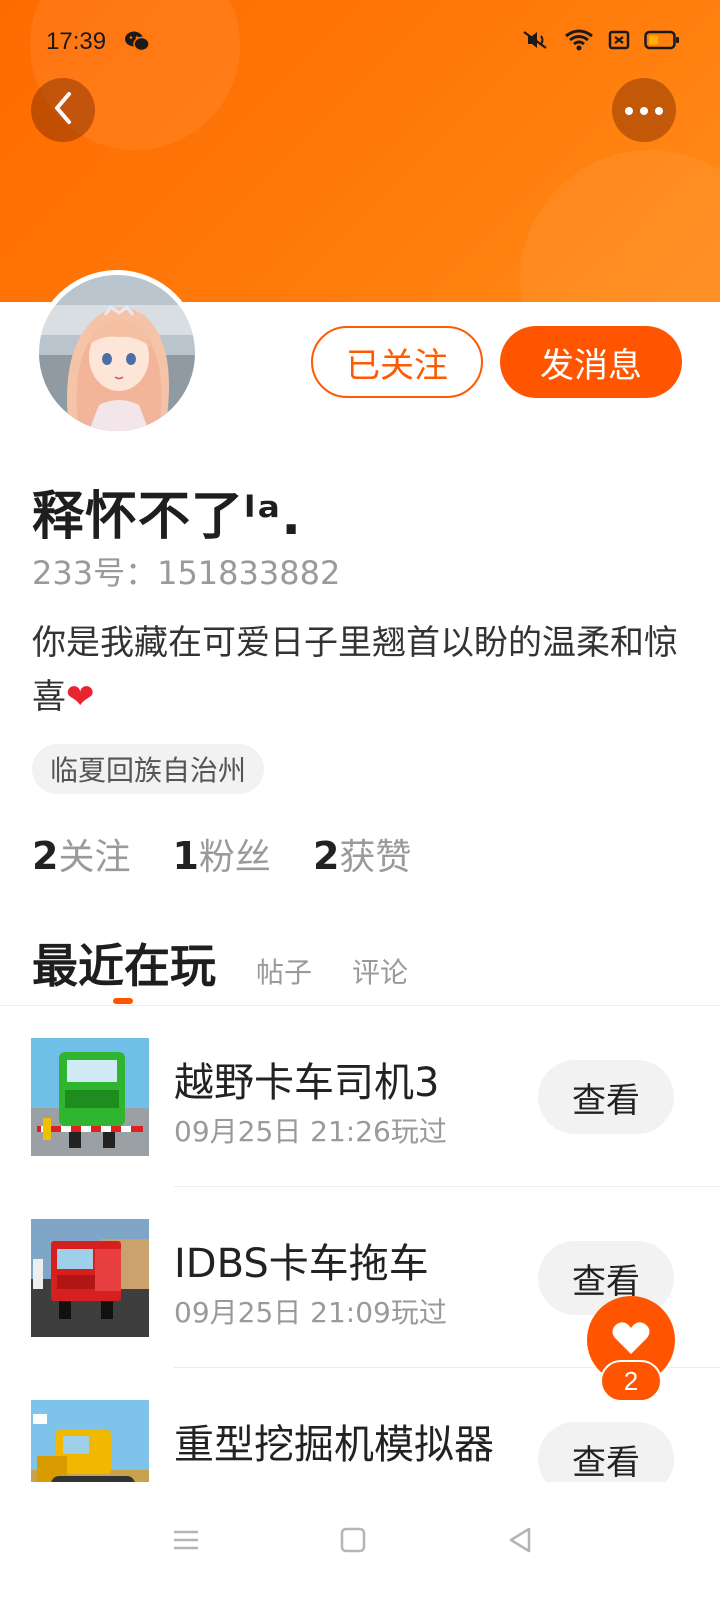  What do you see at coordinates (662, 42) in the screenshot?
I see `battery-icon` at bounding box center [662, 42].